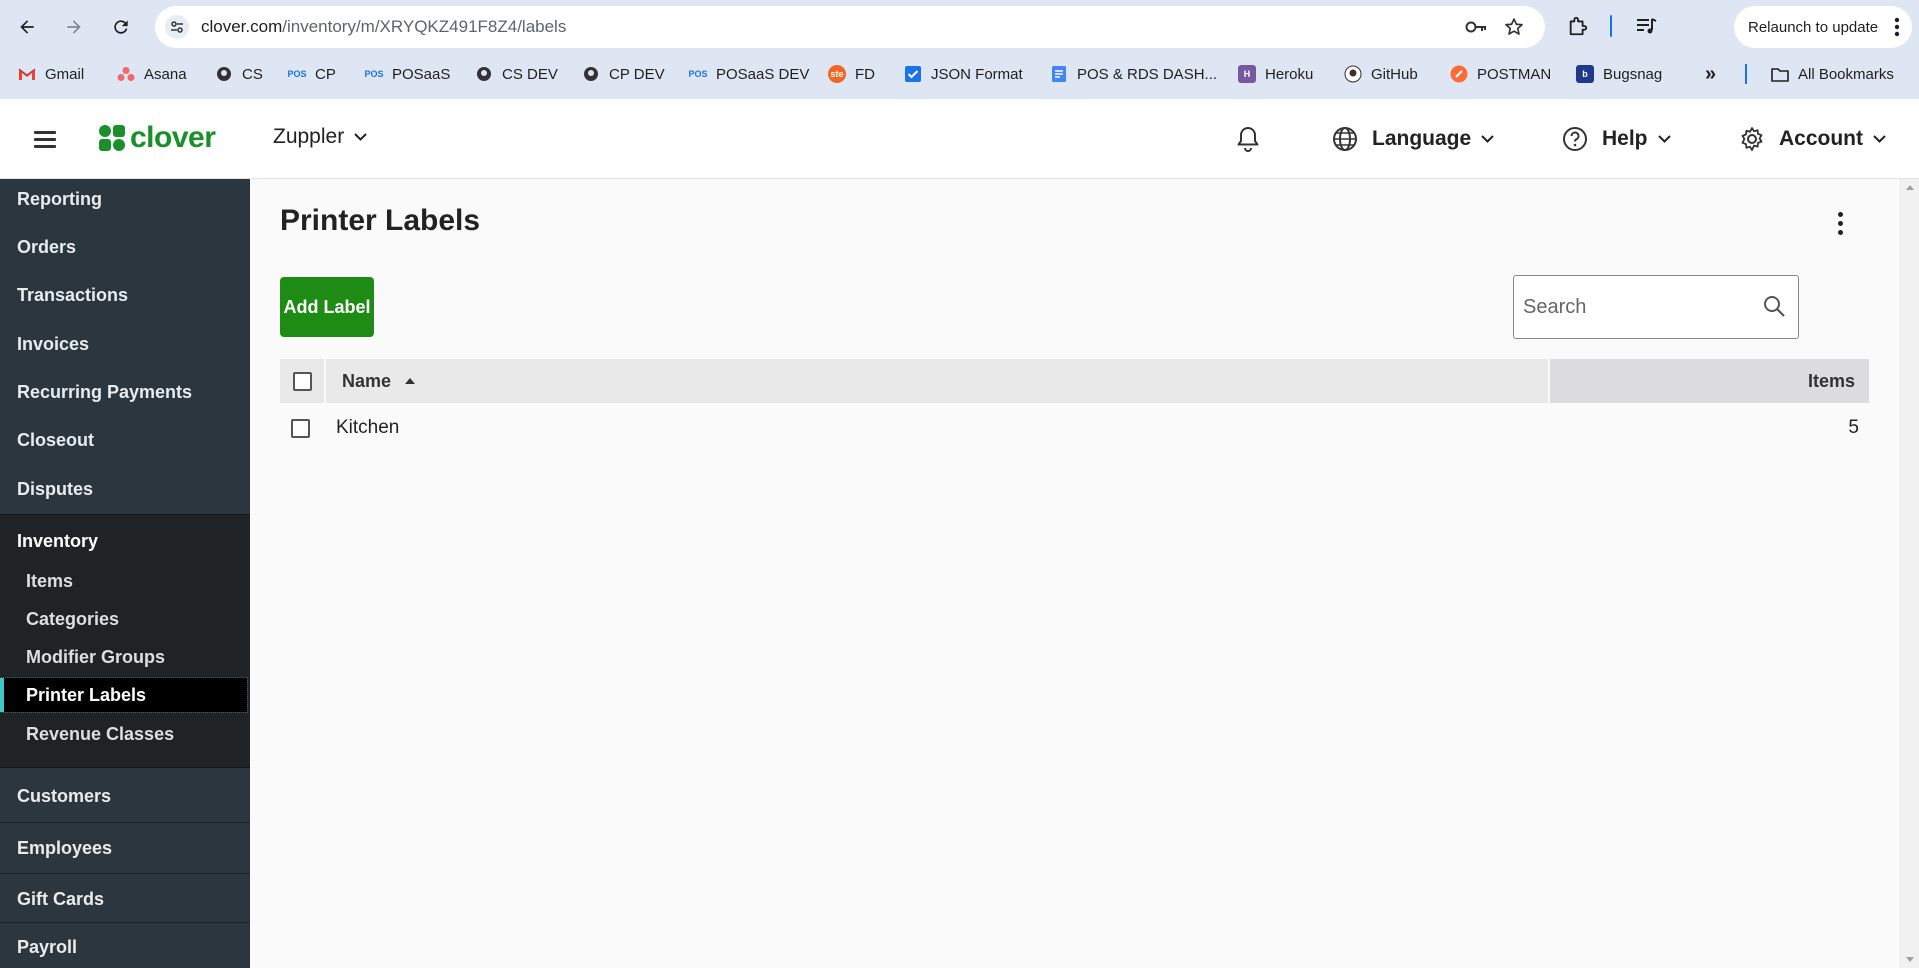 The height and width of the screenshot is (968, 1919). Describe the element at coordinates (1774, 306) in the screenshot. I see `search-icon` at that location.